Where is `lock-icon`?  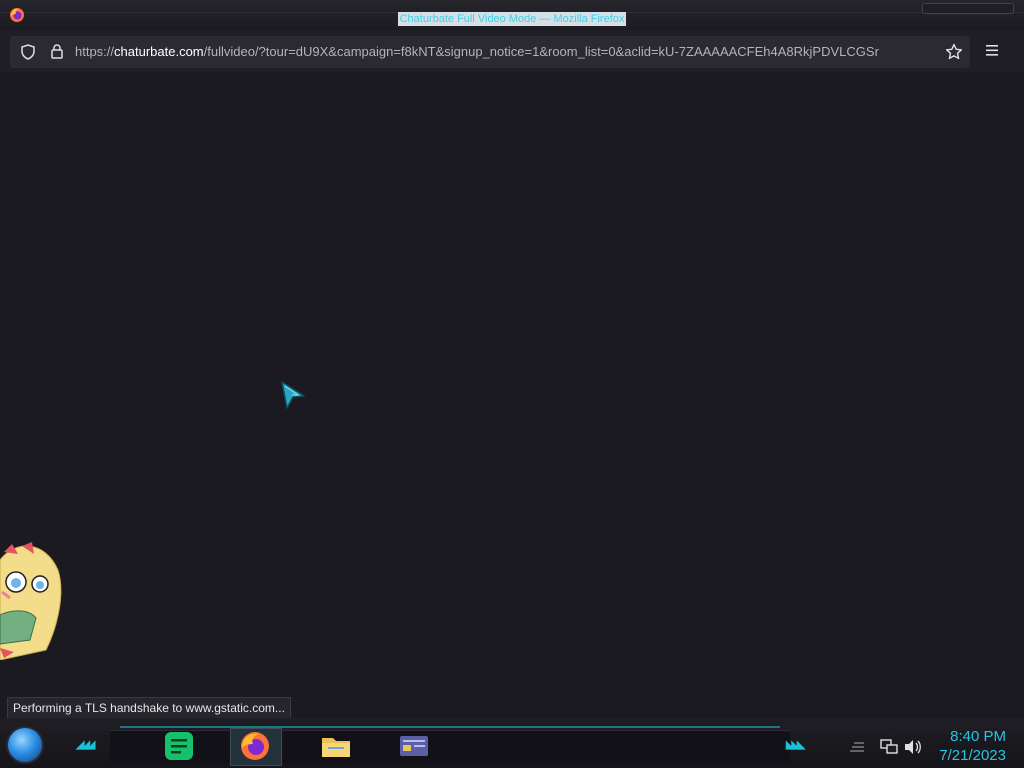
lock-icon is located at coordinates (57, 53).